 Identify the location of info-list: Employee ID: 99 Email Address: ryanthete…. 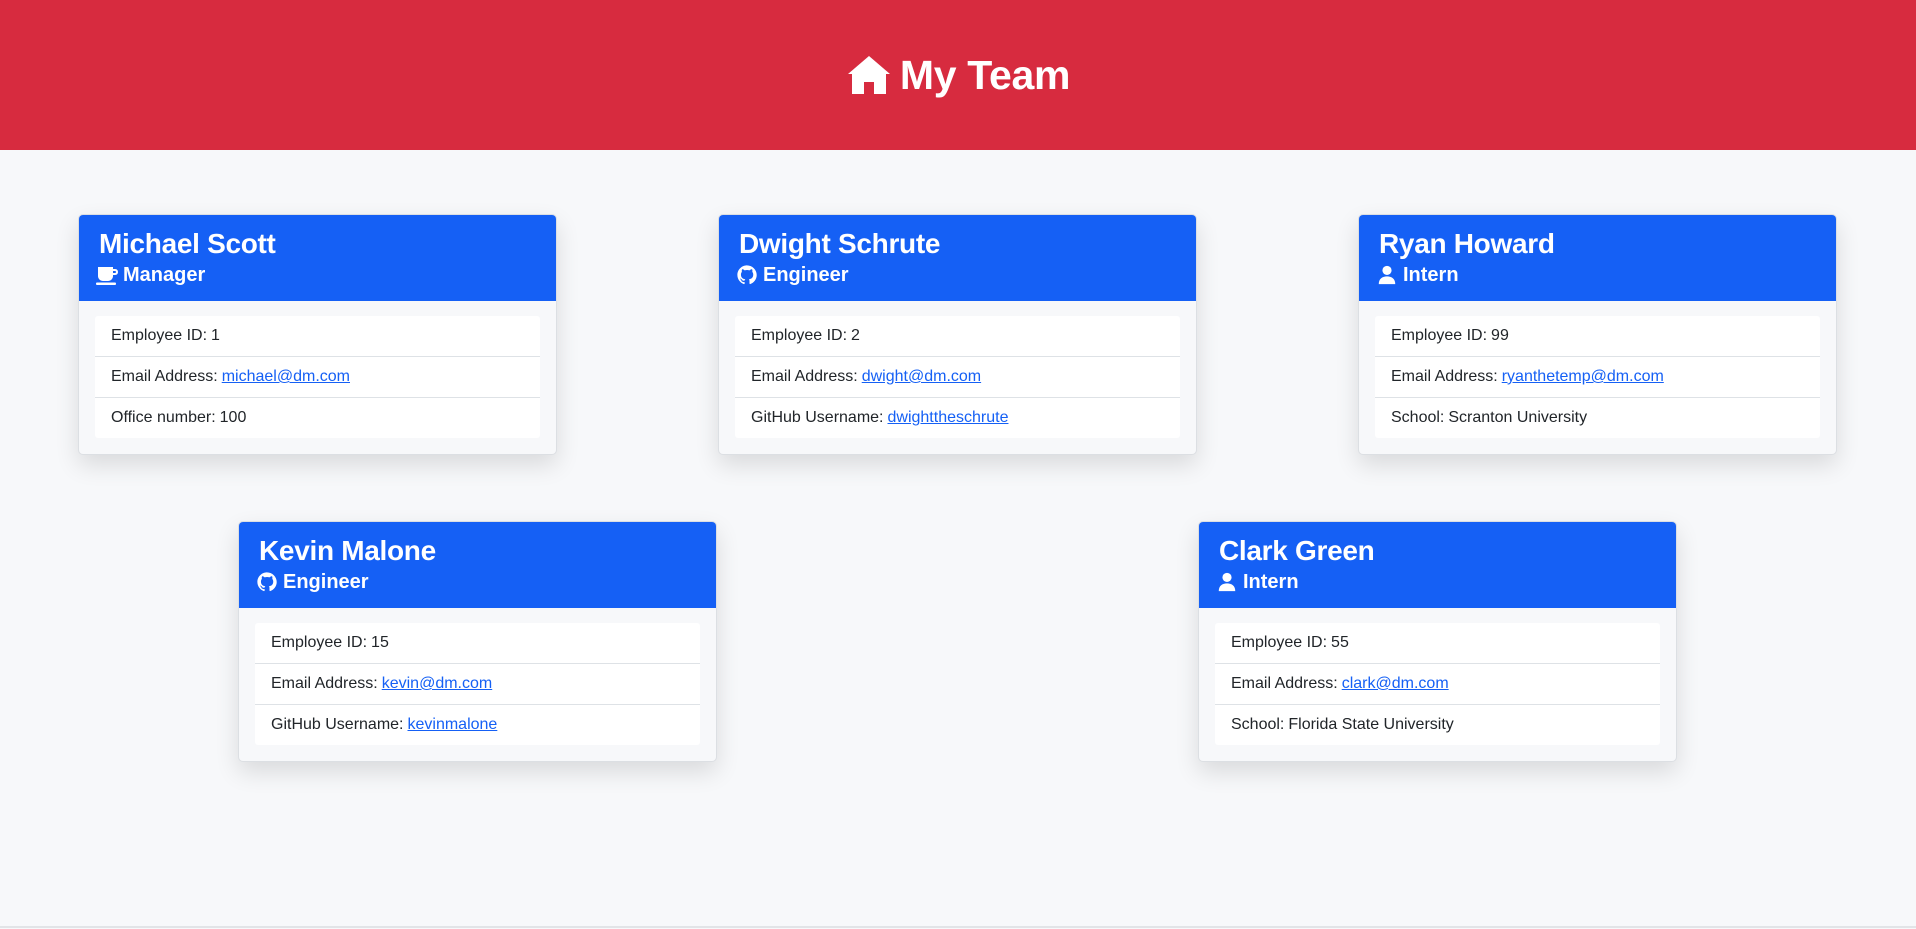
(1597, 377).